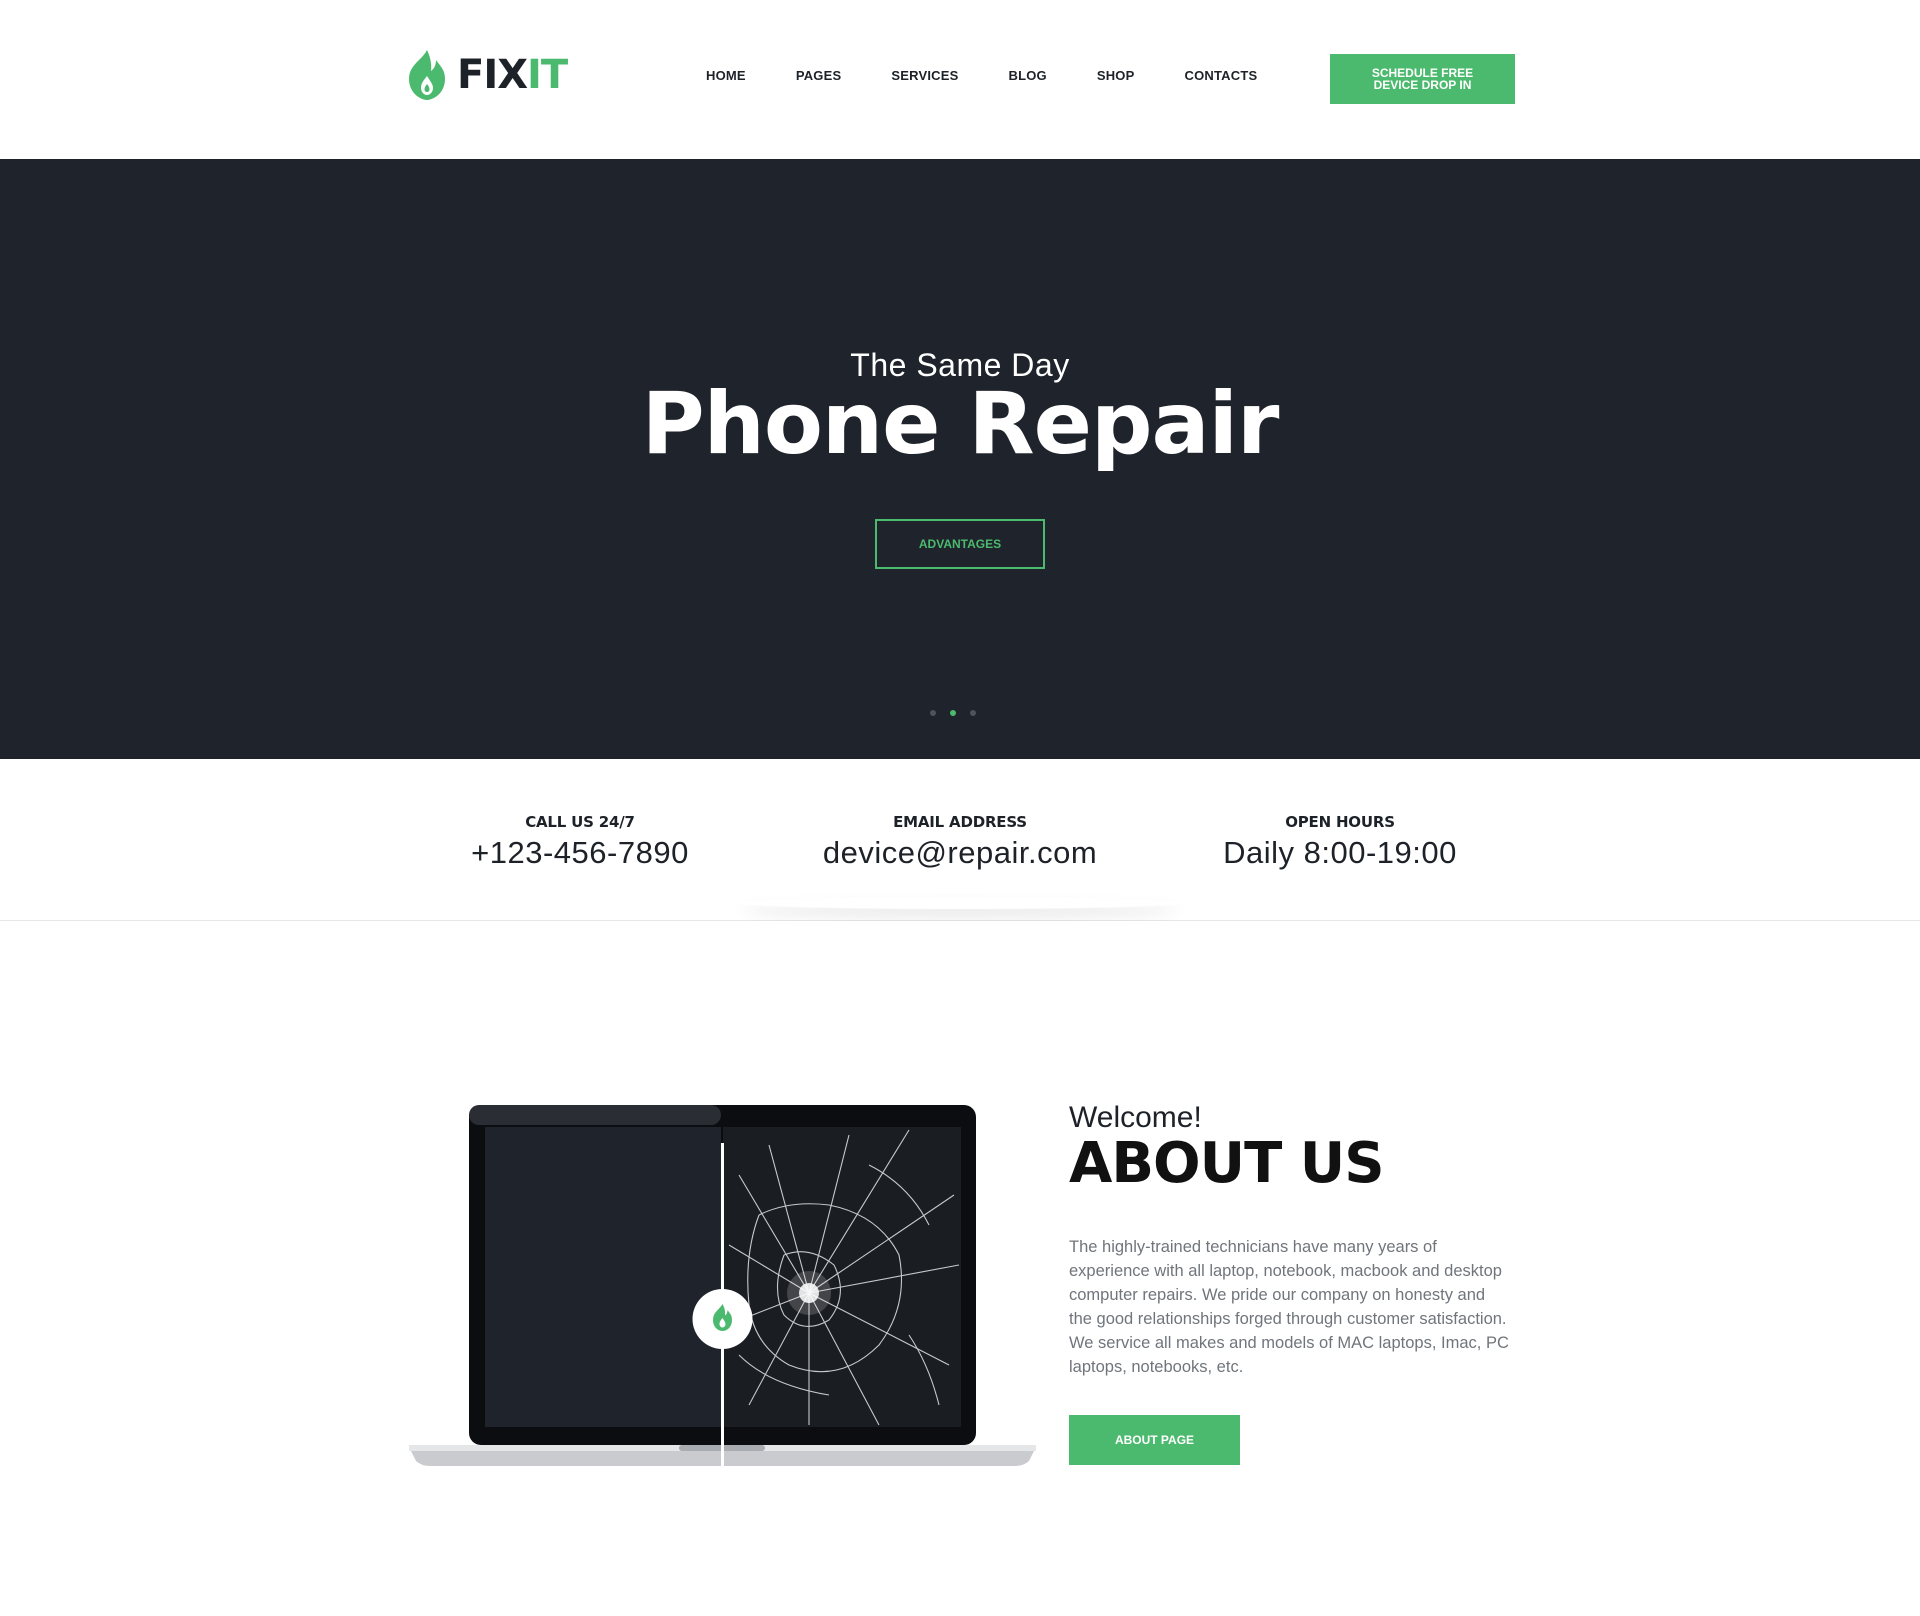  What do you see at coordinates (960, 822) in the screenshot?
I see `info-email-label: EMAIL ADDRESS` at bounding box center [960, 822].